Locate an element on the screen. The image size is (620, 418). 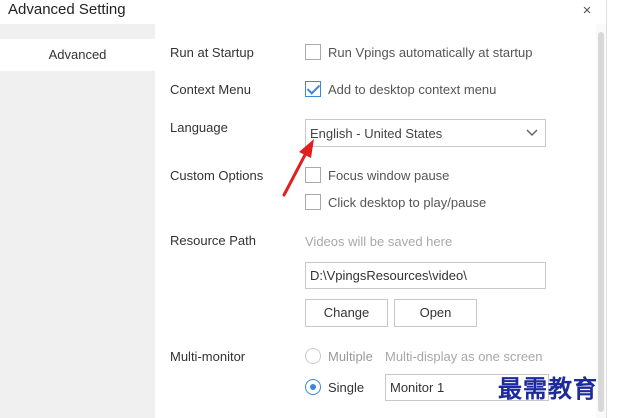
open-button: Open is located at coordinates (435, 313).